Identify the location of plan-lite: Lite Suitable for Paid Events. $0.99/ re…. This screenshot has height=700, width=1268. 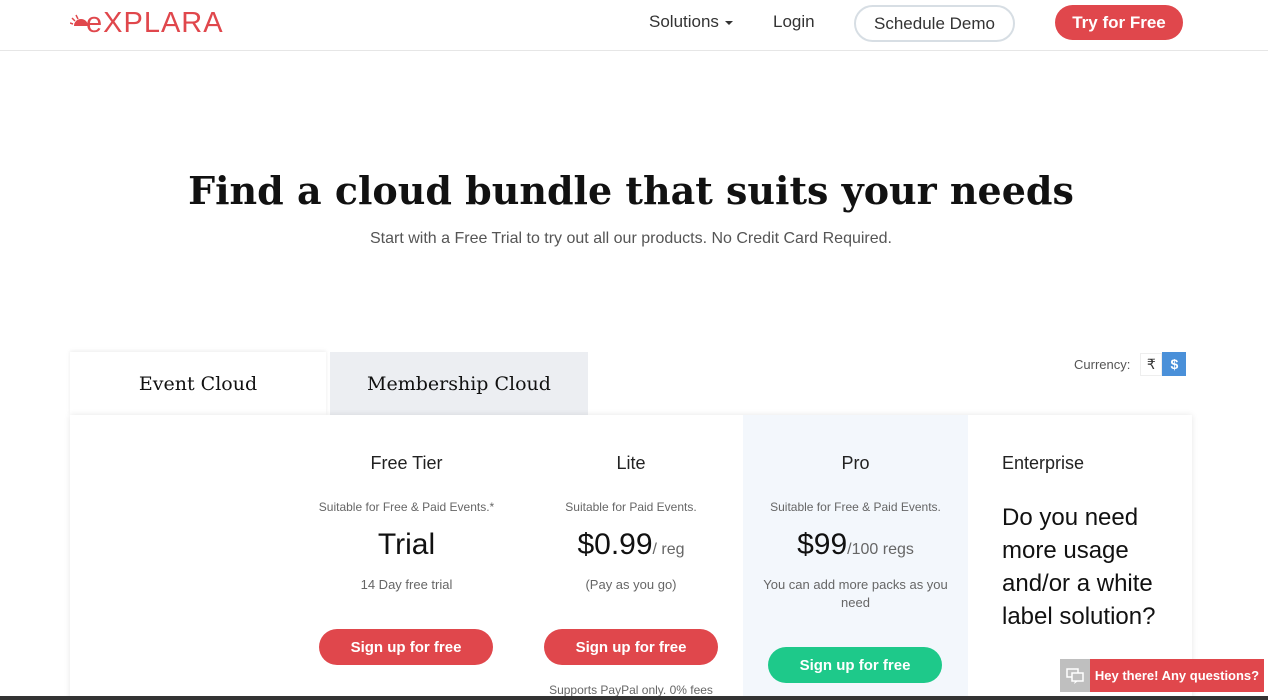
(631, 557).